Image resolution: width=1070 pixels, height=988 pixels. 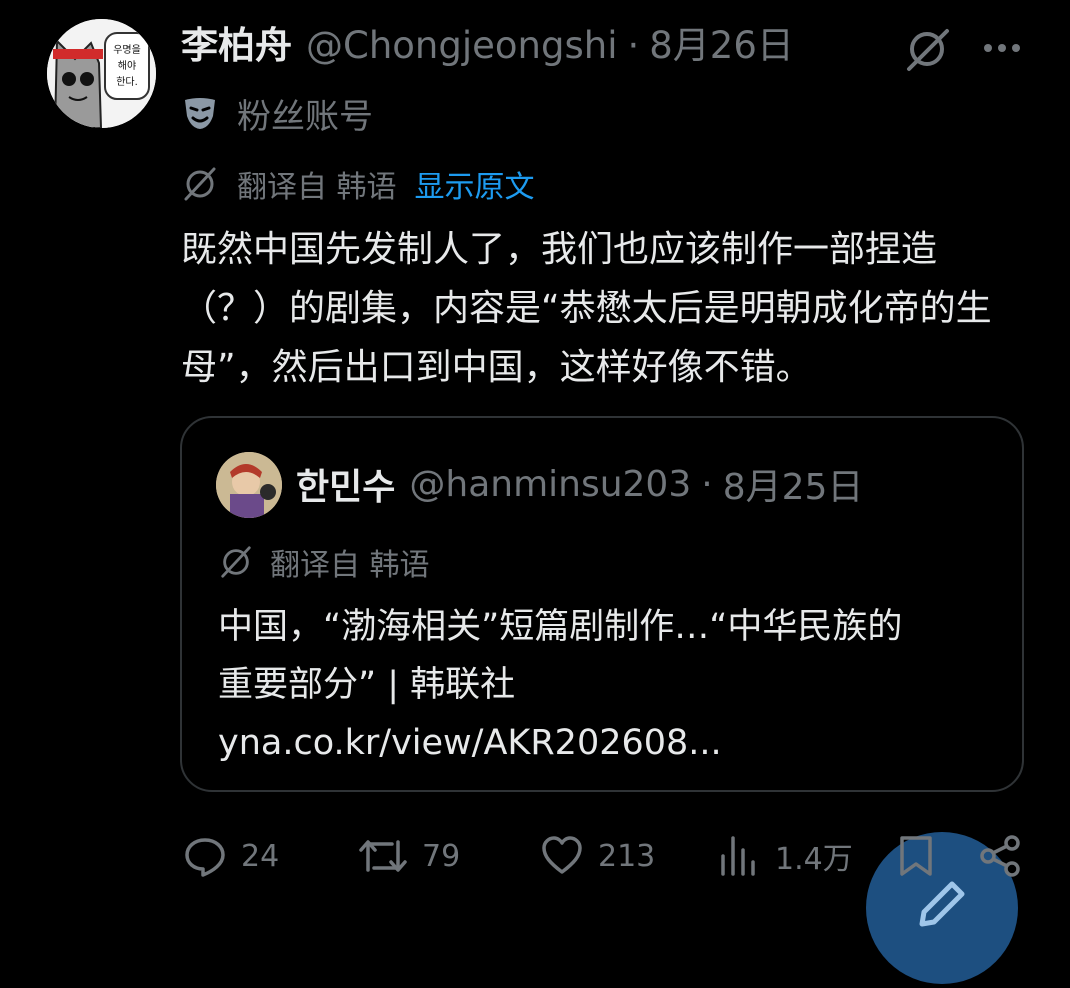 What do you see at coordinates (1002, 48) in the screenshot?
I see `more-icon` at bounding box center [1002, 48].